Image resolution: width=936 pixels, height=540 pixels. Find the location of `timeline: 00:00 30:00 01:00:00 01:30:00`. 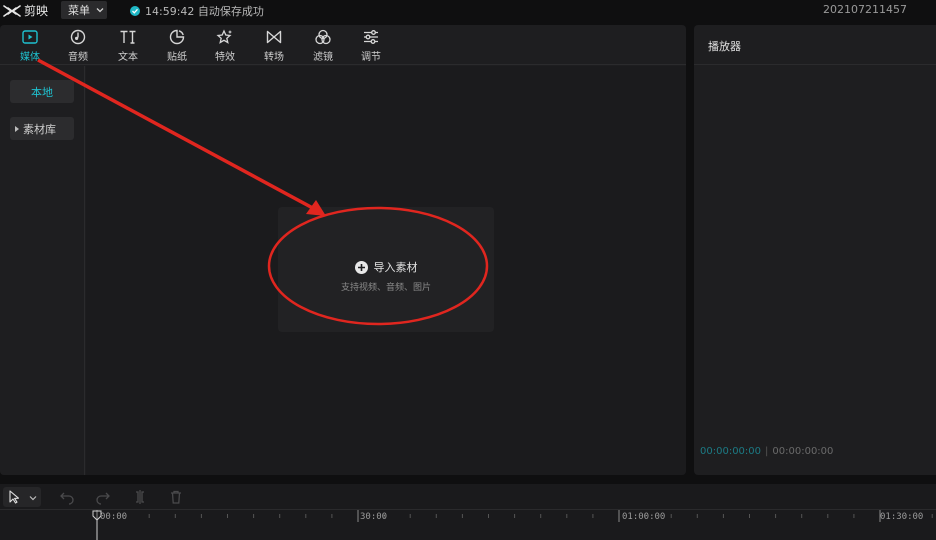

timeline: 00:00 30:00 01:00:00 01:30:00 is located at coordinates (468, 512).